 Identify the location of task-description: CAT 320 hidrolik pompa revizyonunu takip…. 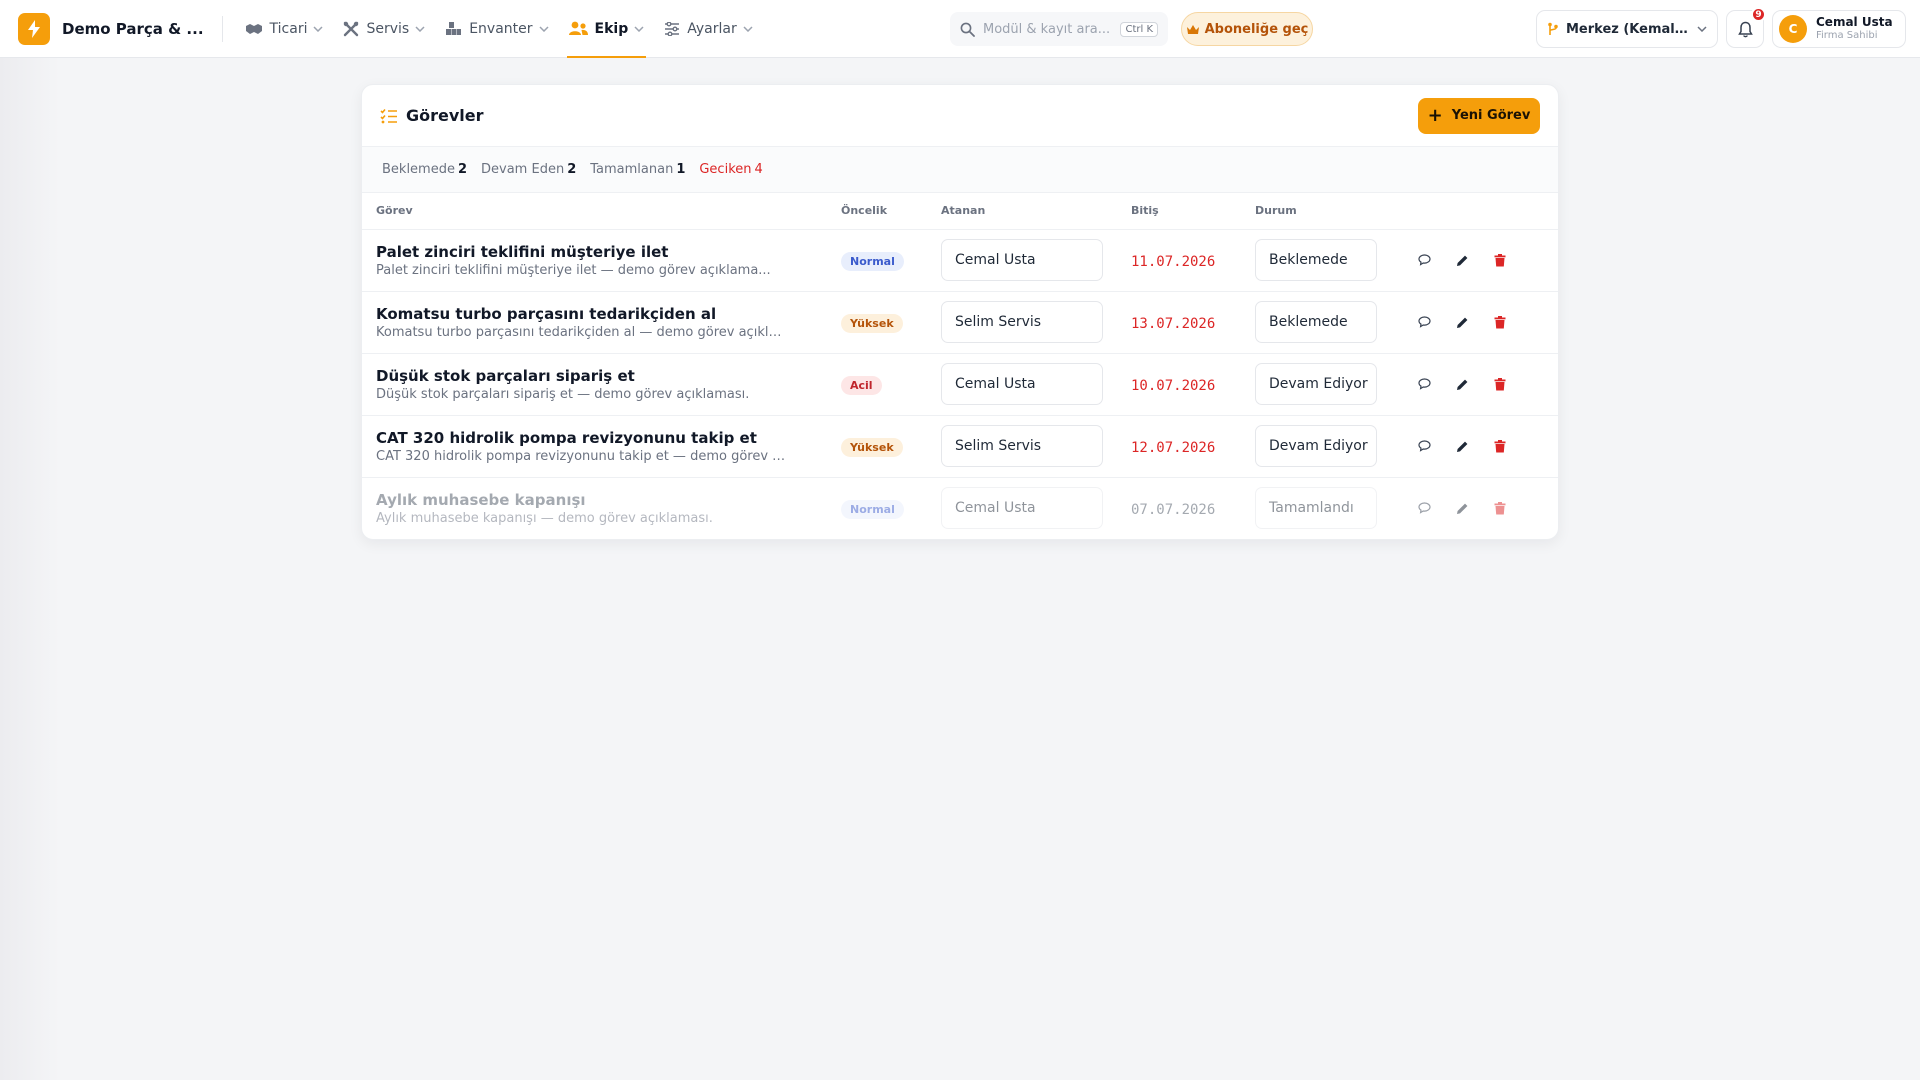
(581, 456).